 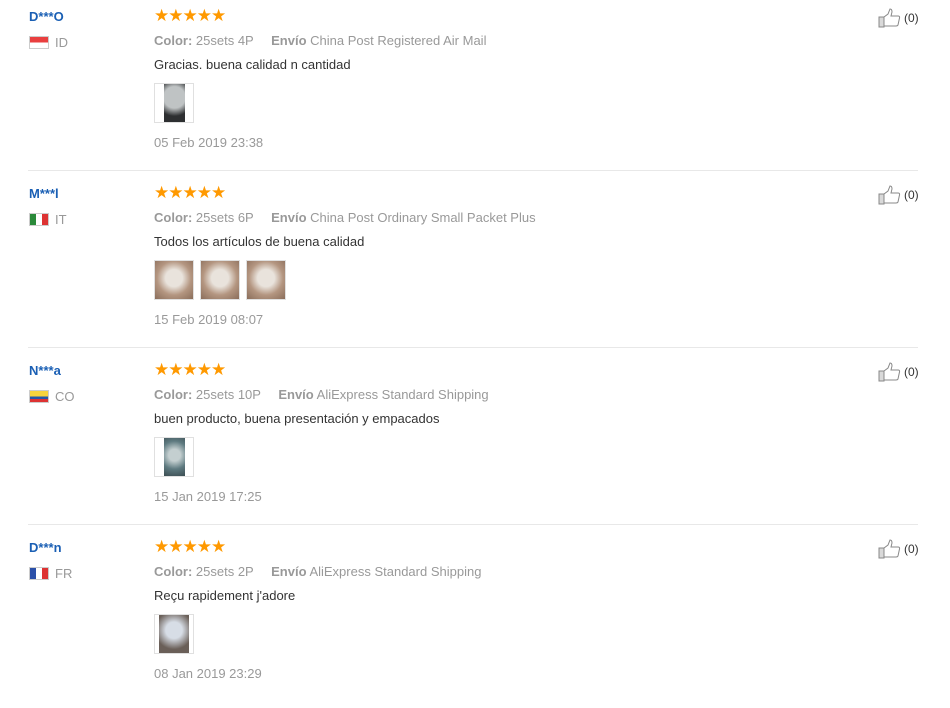 What do you see at coordinates (39, 219) in the screenshot?
I see `flag-it-icon` at bounding box center [39, 219].